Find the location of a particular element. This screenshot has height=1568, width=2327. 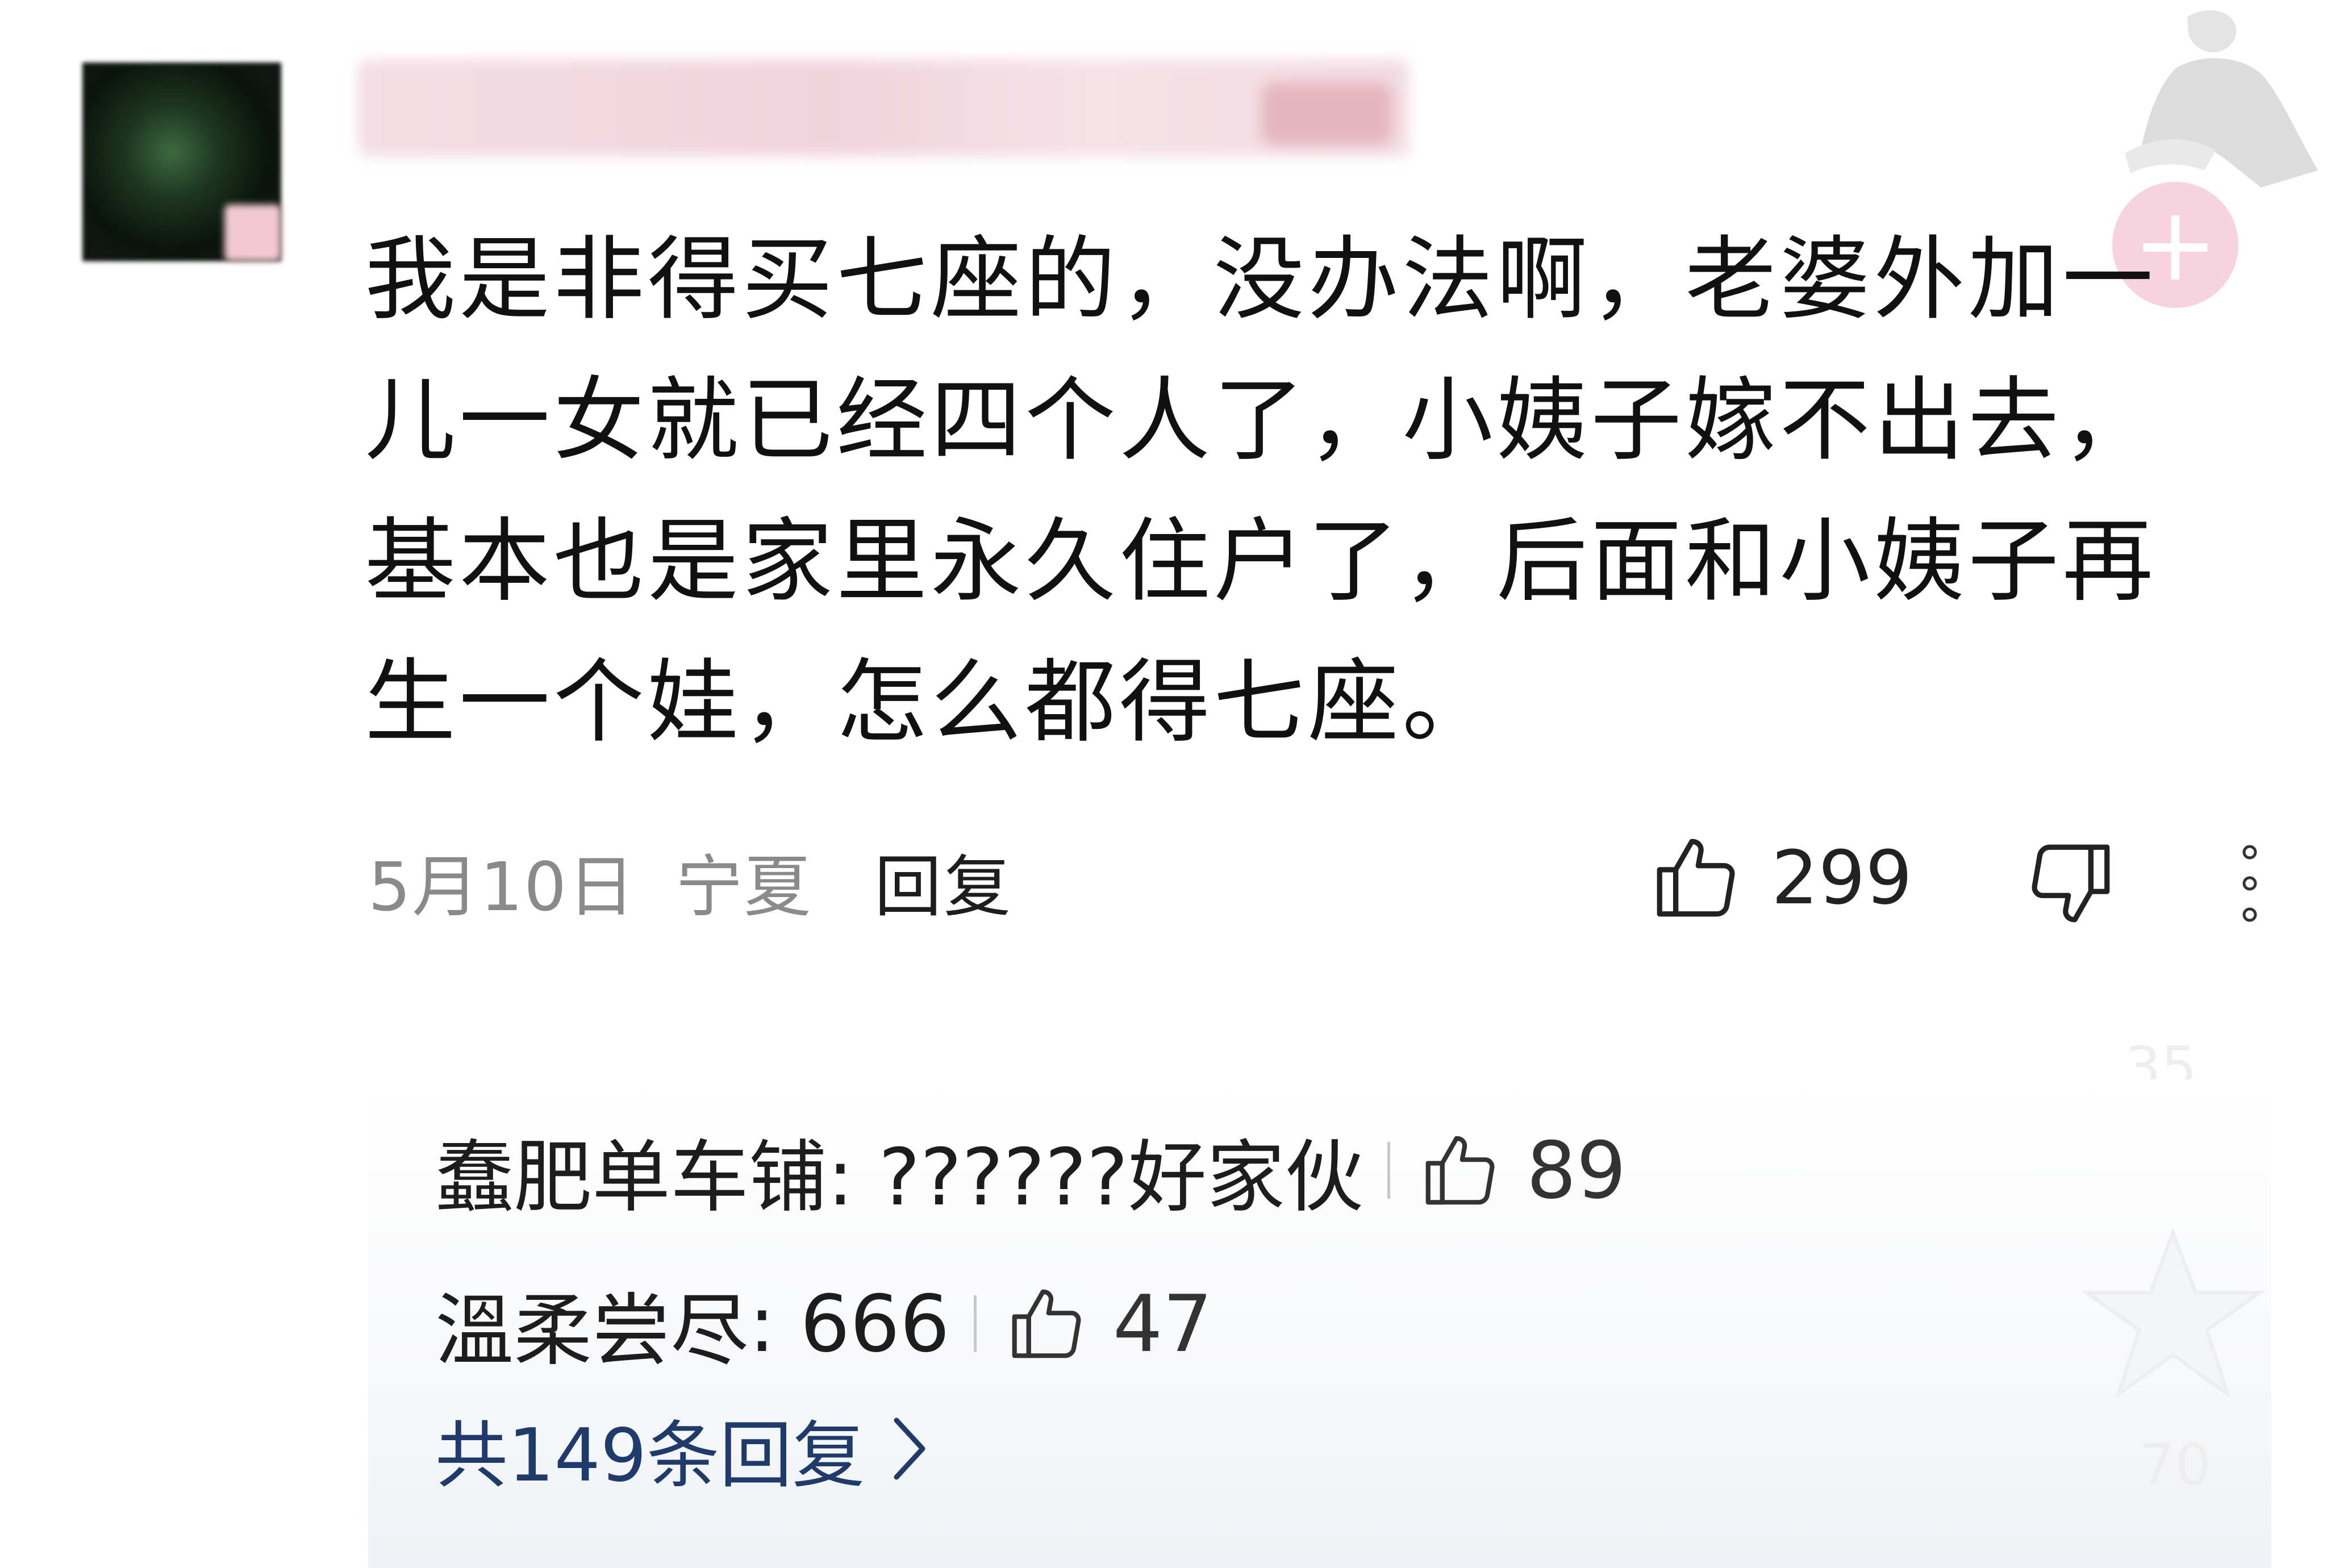

thumbs-down-icon is located at coordinates (2070, 883).